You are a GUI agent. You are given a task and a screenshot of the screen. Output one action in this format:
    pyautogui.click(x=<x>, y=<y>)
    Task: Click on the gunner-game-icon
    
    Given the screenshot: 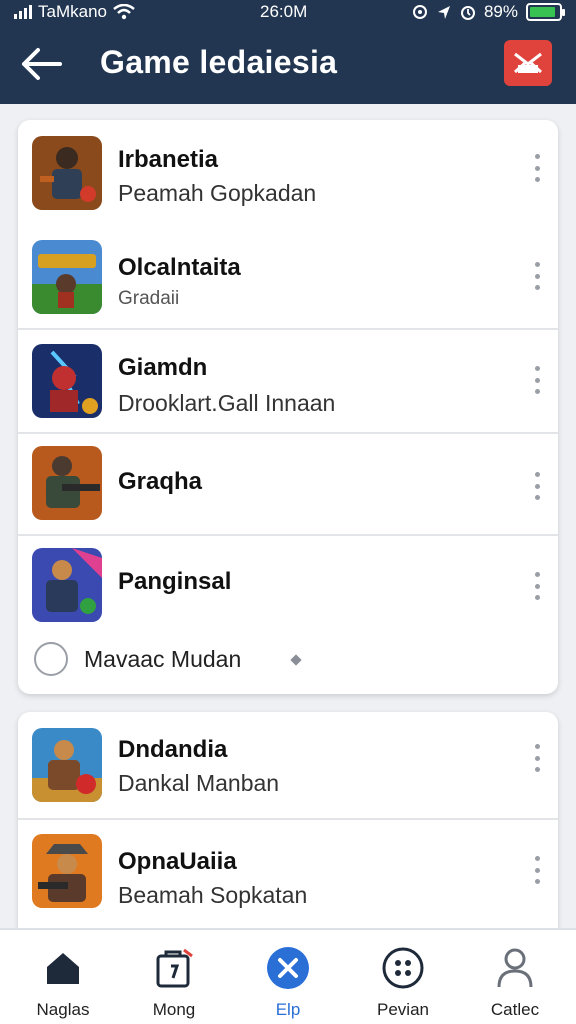 What is the action you would take?
    pyautogui.click(x=67, y=871)
    